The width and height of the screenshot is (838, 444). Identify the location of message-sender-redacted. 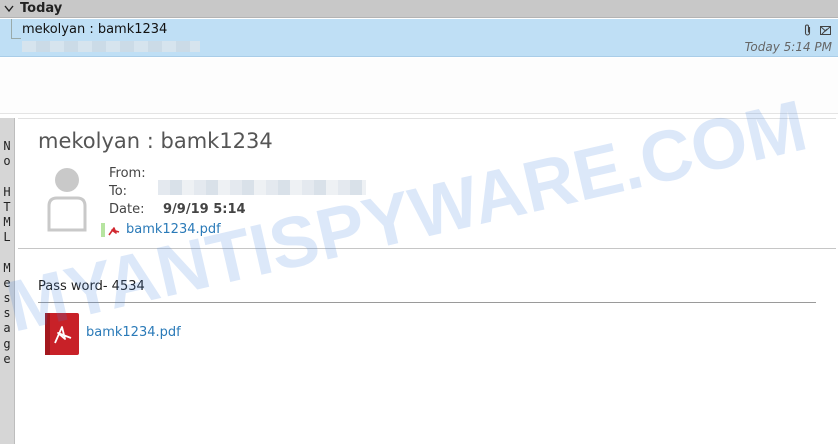
(111, 46).